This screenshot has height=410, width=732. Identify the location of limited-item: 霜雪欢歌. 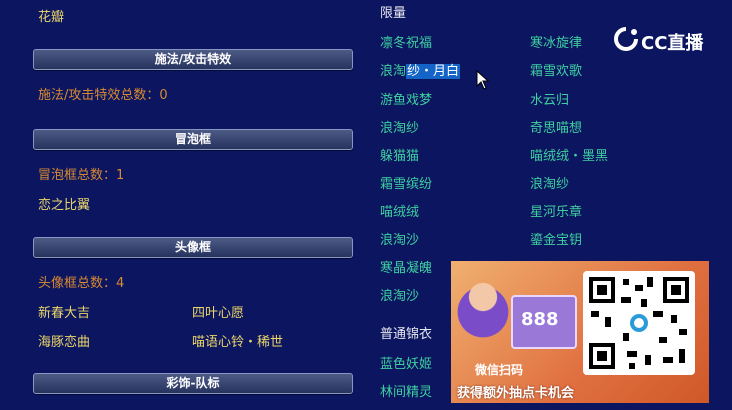
(556, 71).